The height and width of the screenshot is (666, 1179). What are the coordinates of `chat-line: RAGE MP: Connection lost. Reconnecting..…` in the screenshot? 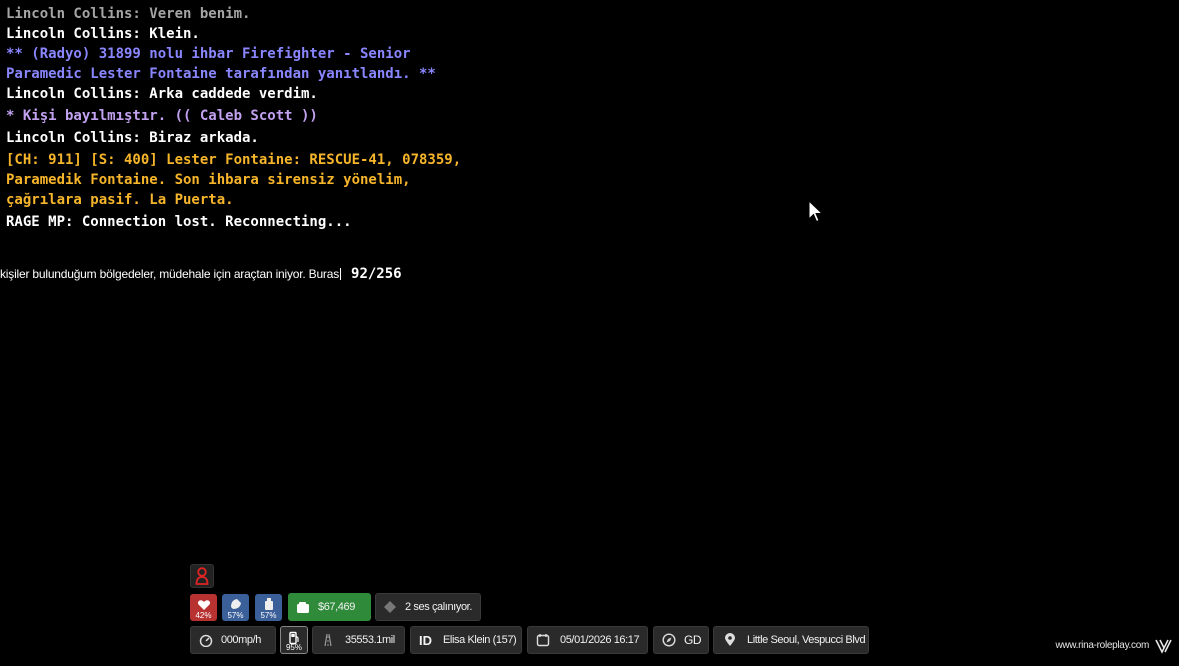 It's located at (179, 222).